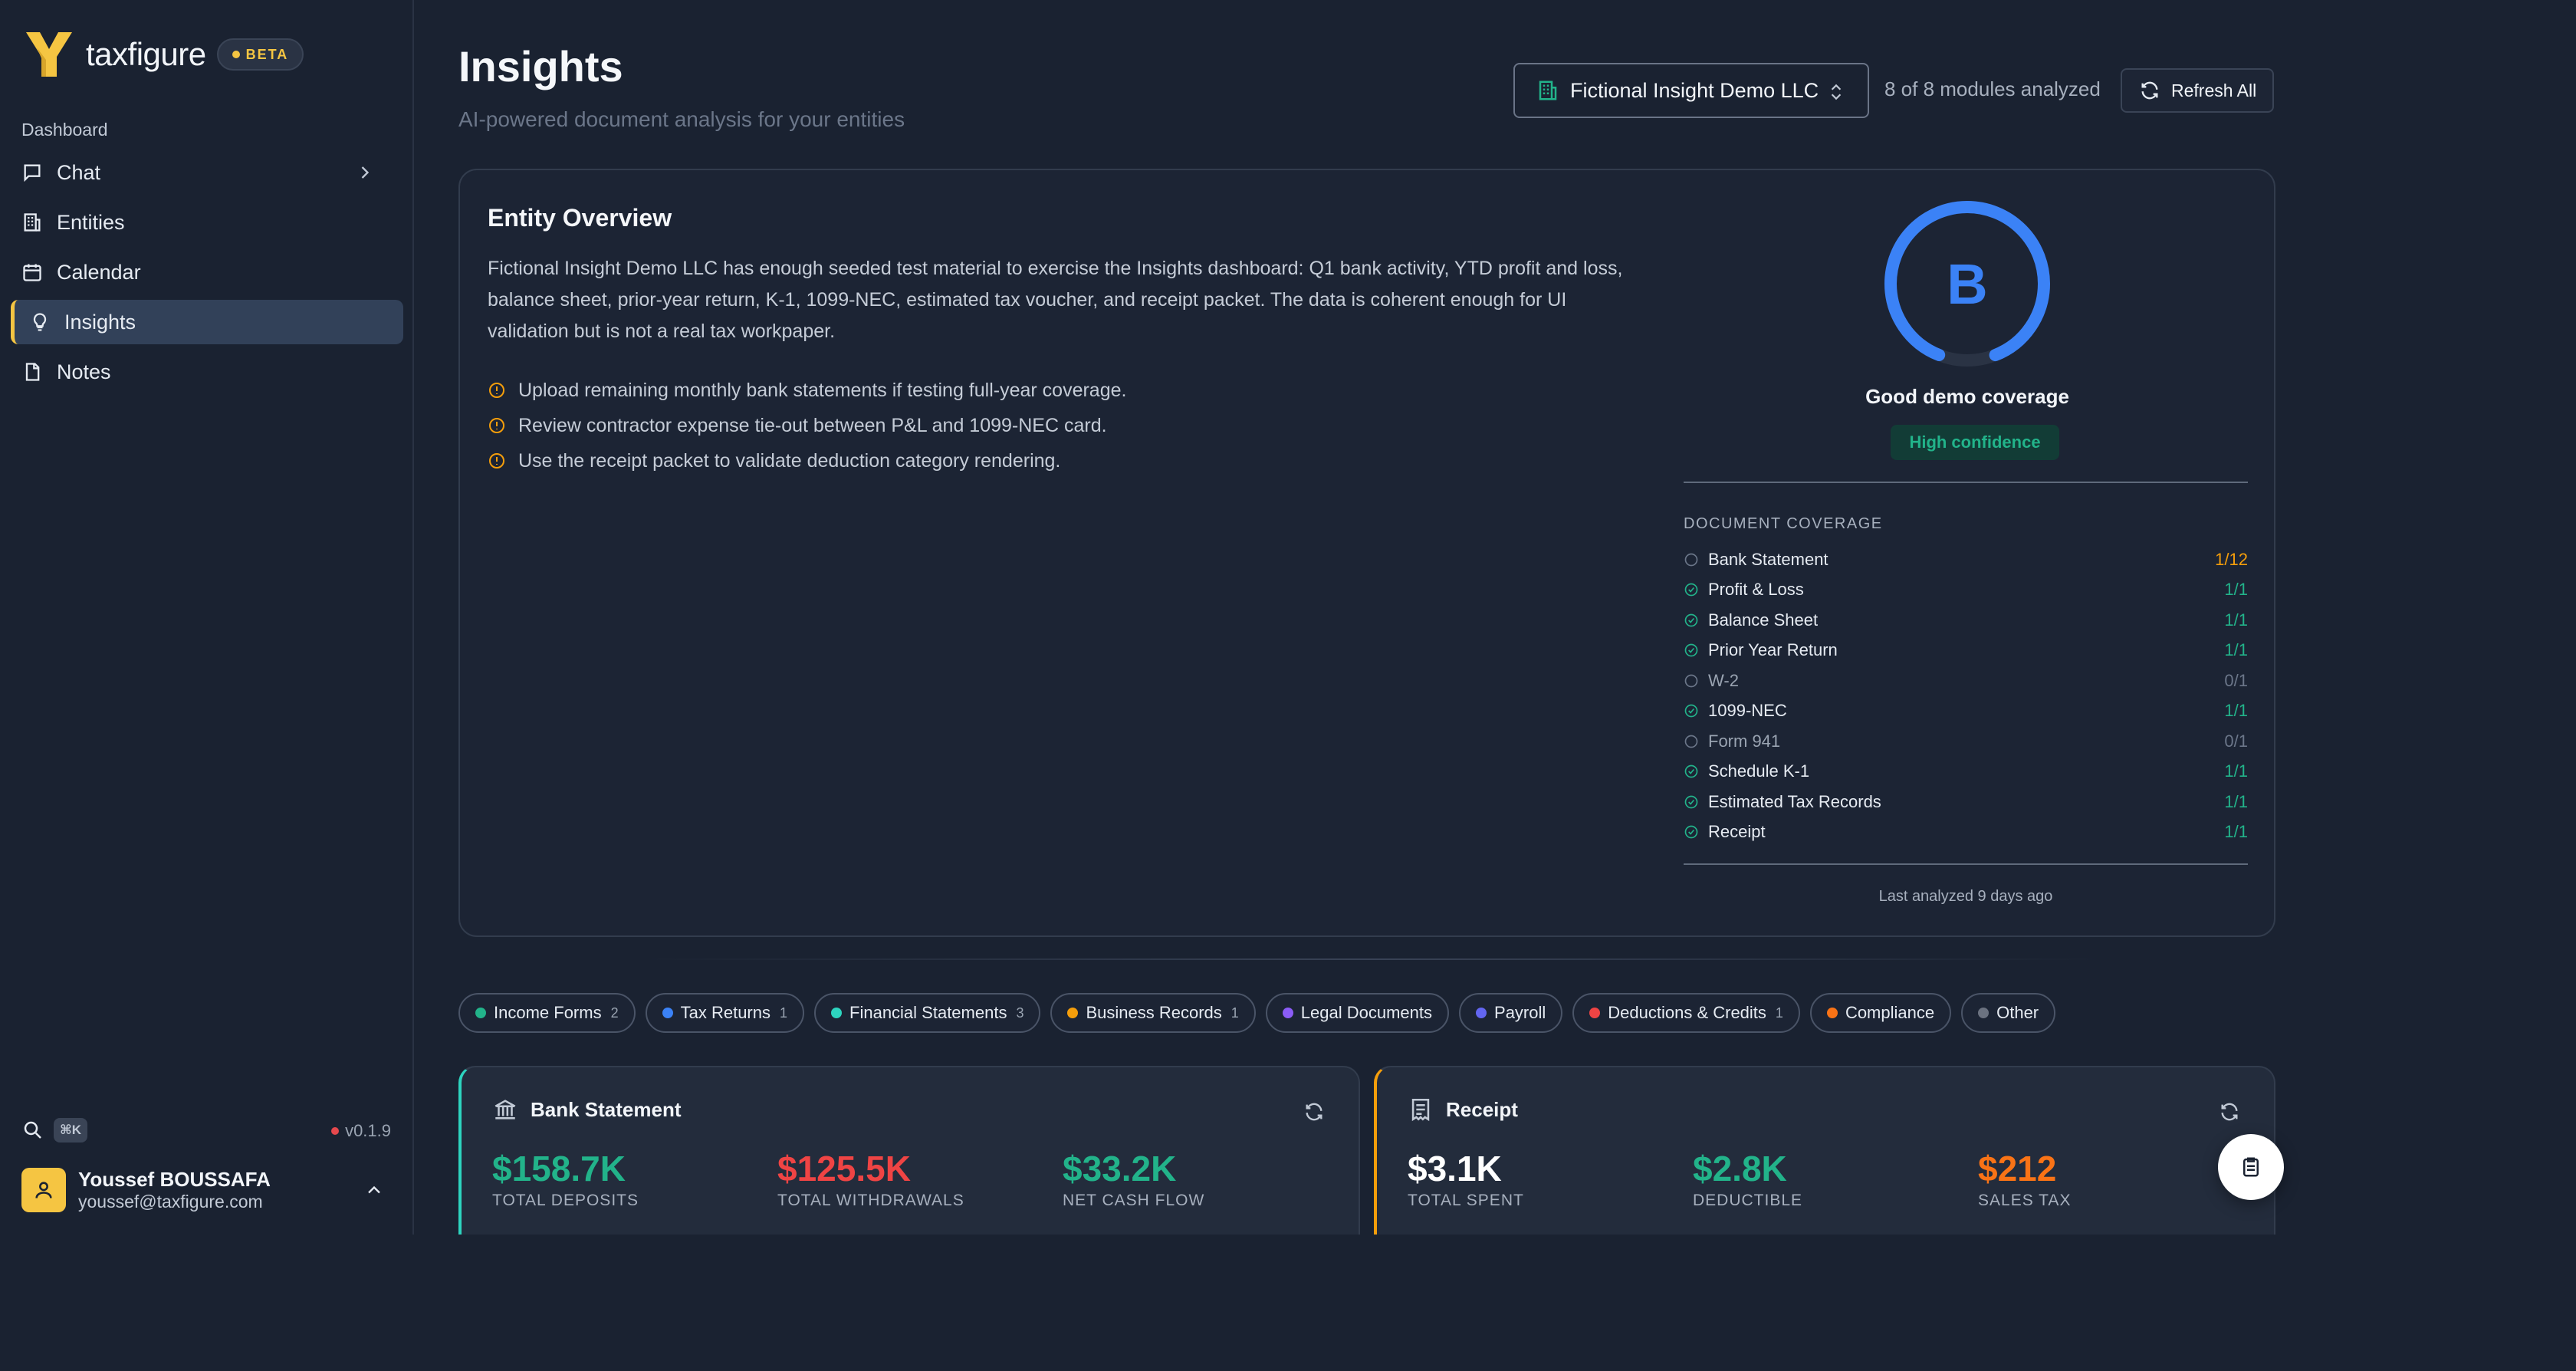 The image size is (2576, 1371). Describe the element at coordinates (207, 372) in the screenshot. I see `sidebar-item-notes: Notes` at that location.